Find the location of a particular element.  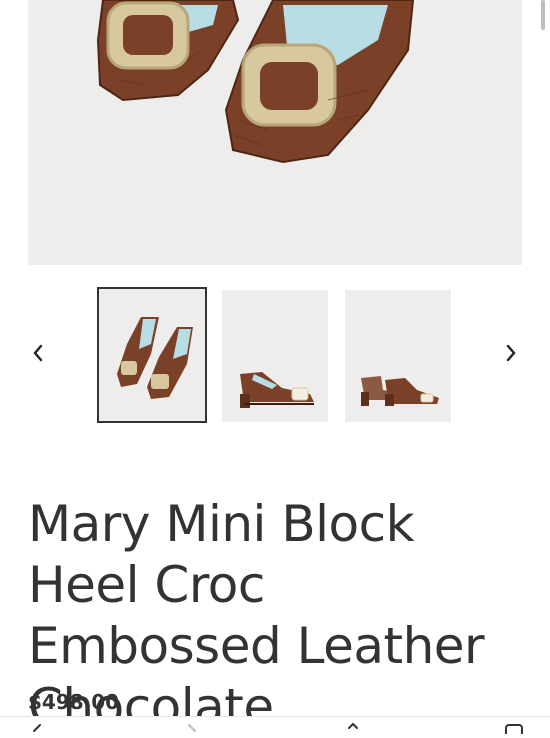

chevron-left-icon is located at coordinates (38, 353).